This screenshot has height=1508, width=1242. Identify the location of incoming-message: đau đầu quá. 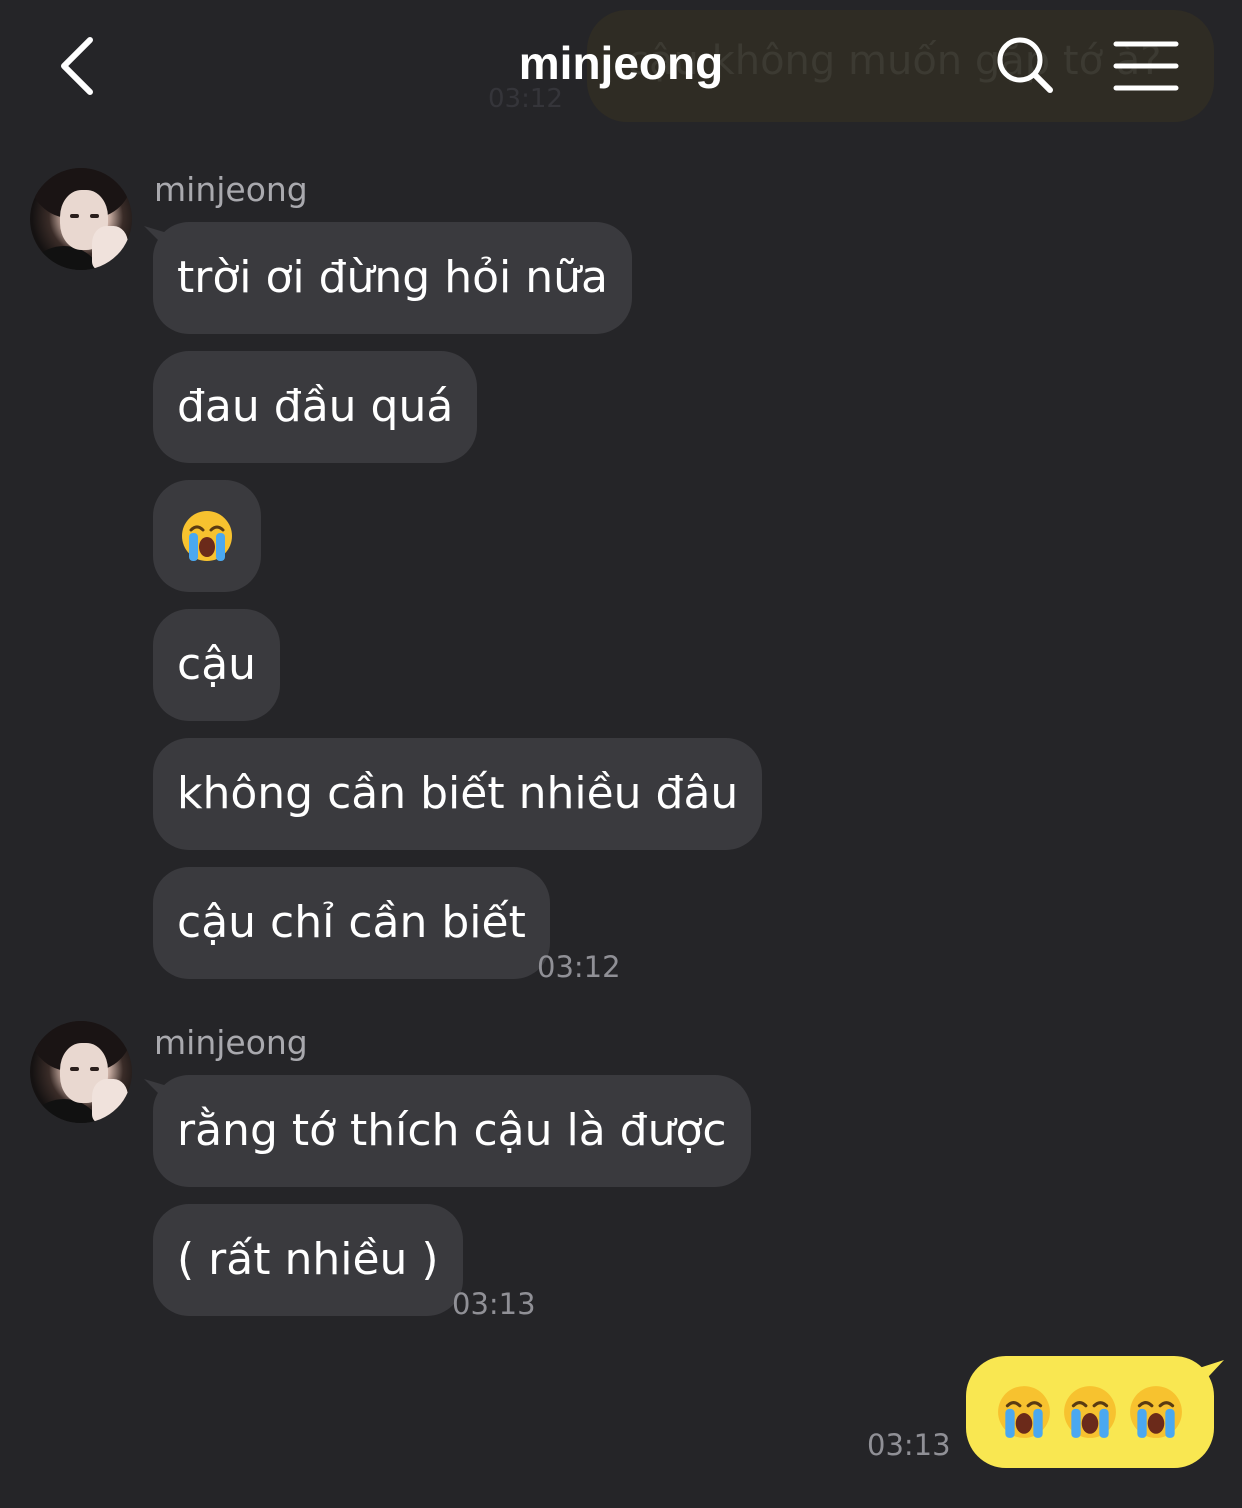
(315, 407).